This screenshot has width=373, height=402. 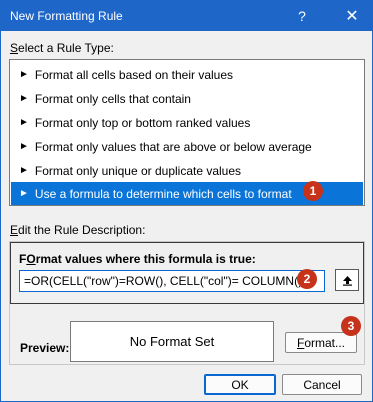 What do you see at coordinates (145, 259) in the screenshot?
I see `formula-label-text: rmat values where this formula is true:` at bounding box center [145, 259].